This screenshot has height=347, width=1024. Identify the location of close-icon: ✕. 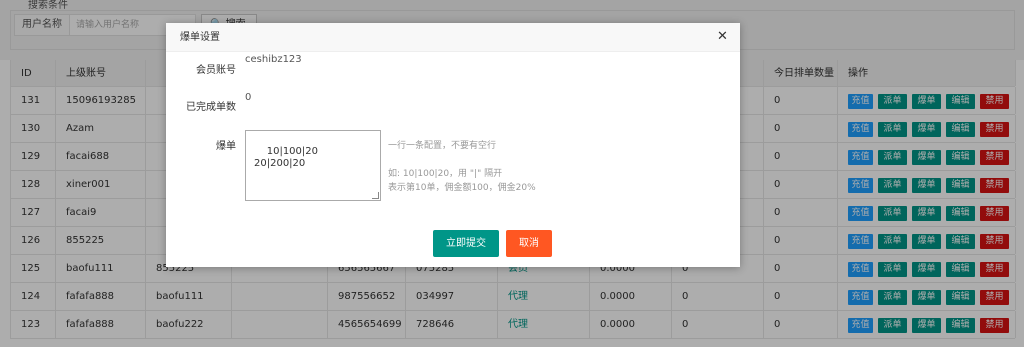
(722, 37).